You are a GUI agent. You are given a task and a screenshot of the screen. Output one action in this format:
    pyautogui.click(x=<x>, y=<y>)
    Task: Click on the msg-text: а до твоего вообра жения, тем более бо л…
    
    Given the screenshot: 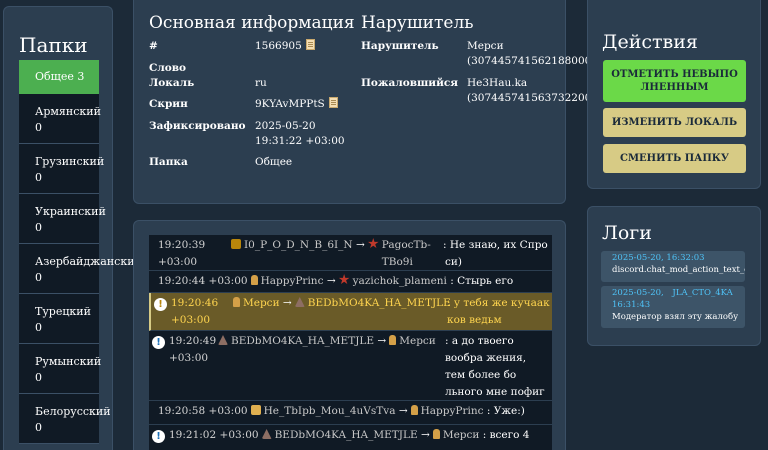 What is the action you would take?
    pyautogui.click(x=495, y=366)
    